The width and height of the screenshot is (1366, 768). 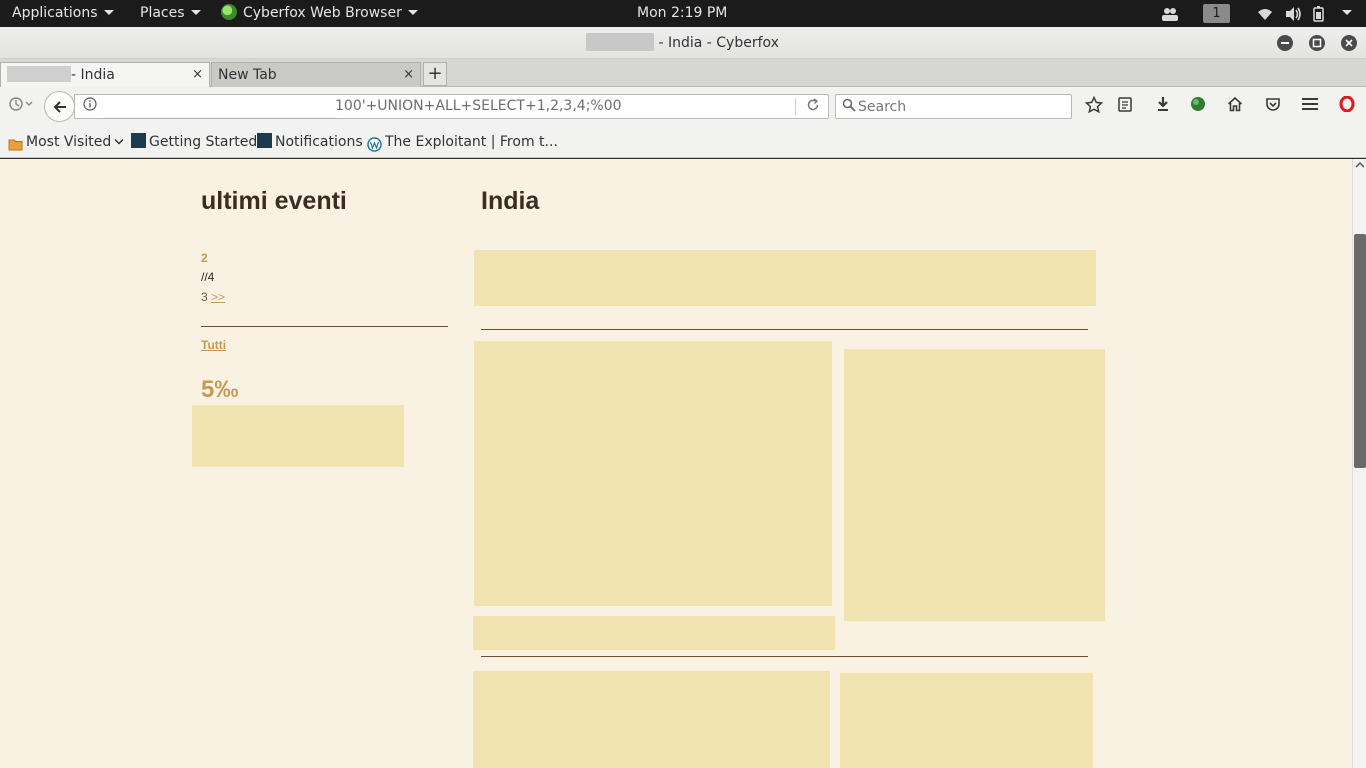 What do you see at coordinates (1171, 13) in the screenshot?
I see `people-icon` at bounding box center [1171, 13].